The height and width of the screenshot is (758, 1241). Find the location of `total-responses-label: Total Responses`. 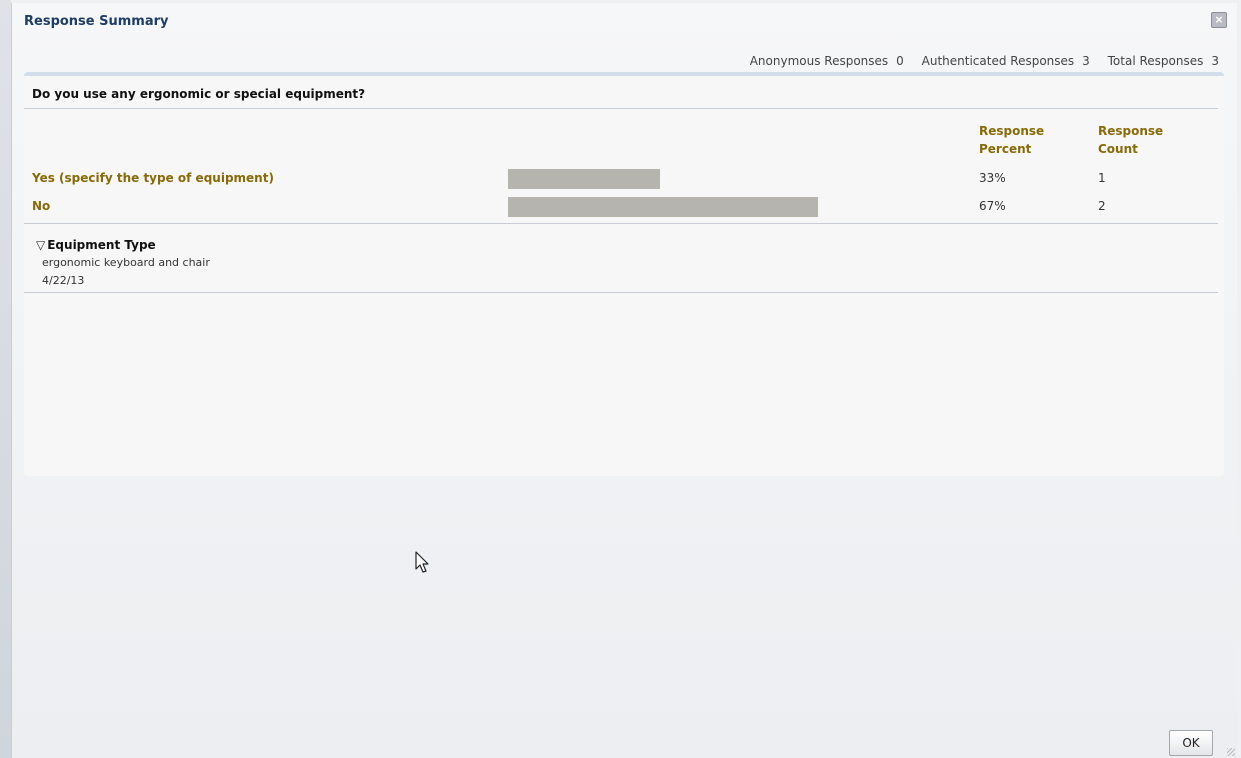

total-responses-label: Total Responses is located at coordinates (1155, 61).